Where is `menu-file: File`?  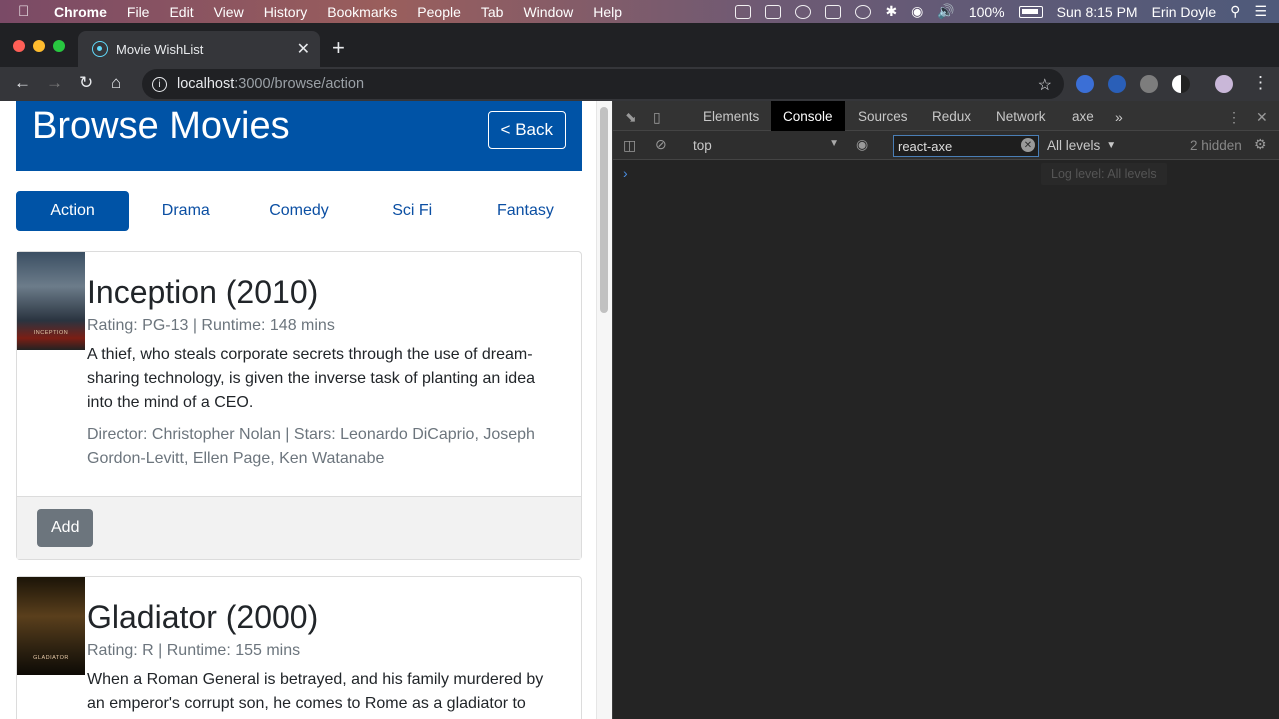 menu-file: File is located at coordinates (138, 12).